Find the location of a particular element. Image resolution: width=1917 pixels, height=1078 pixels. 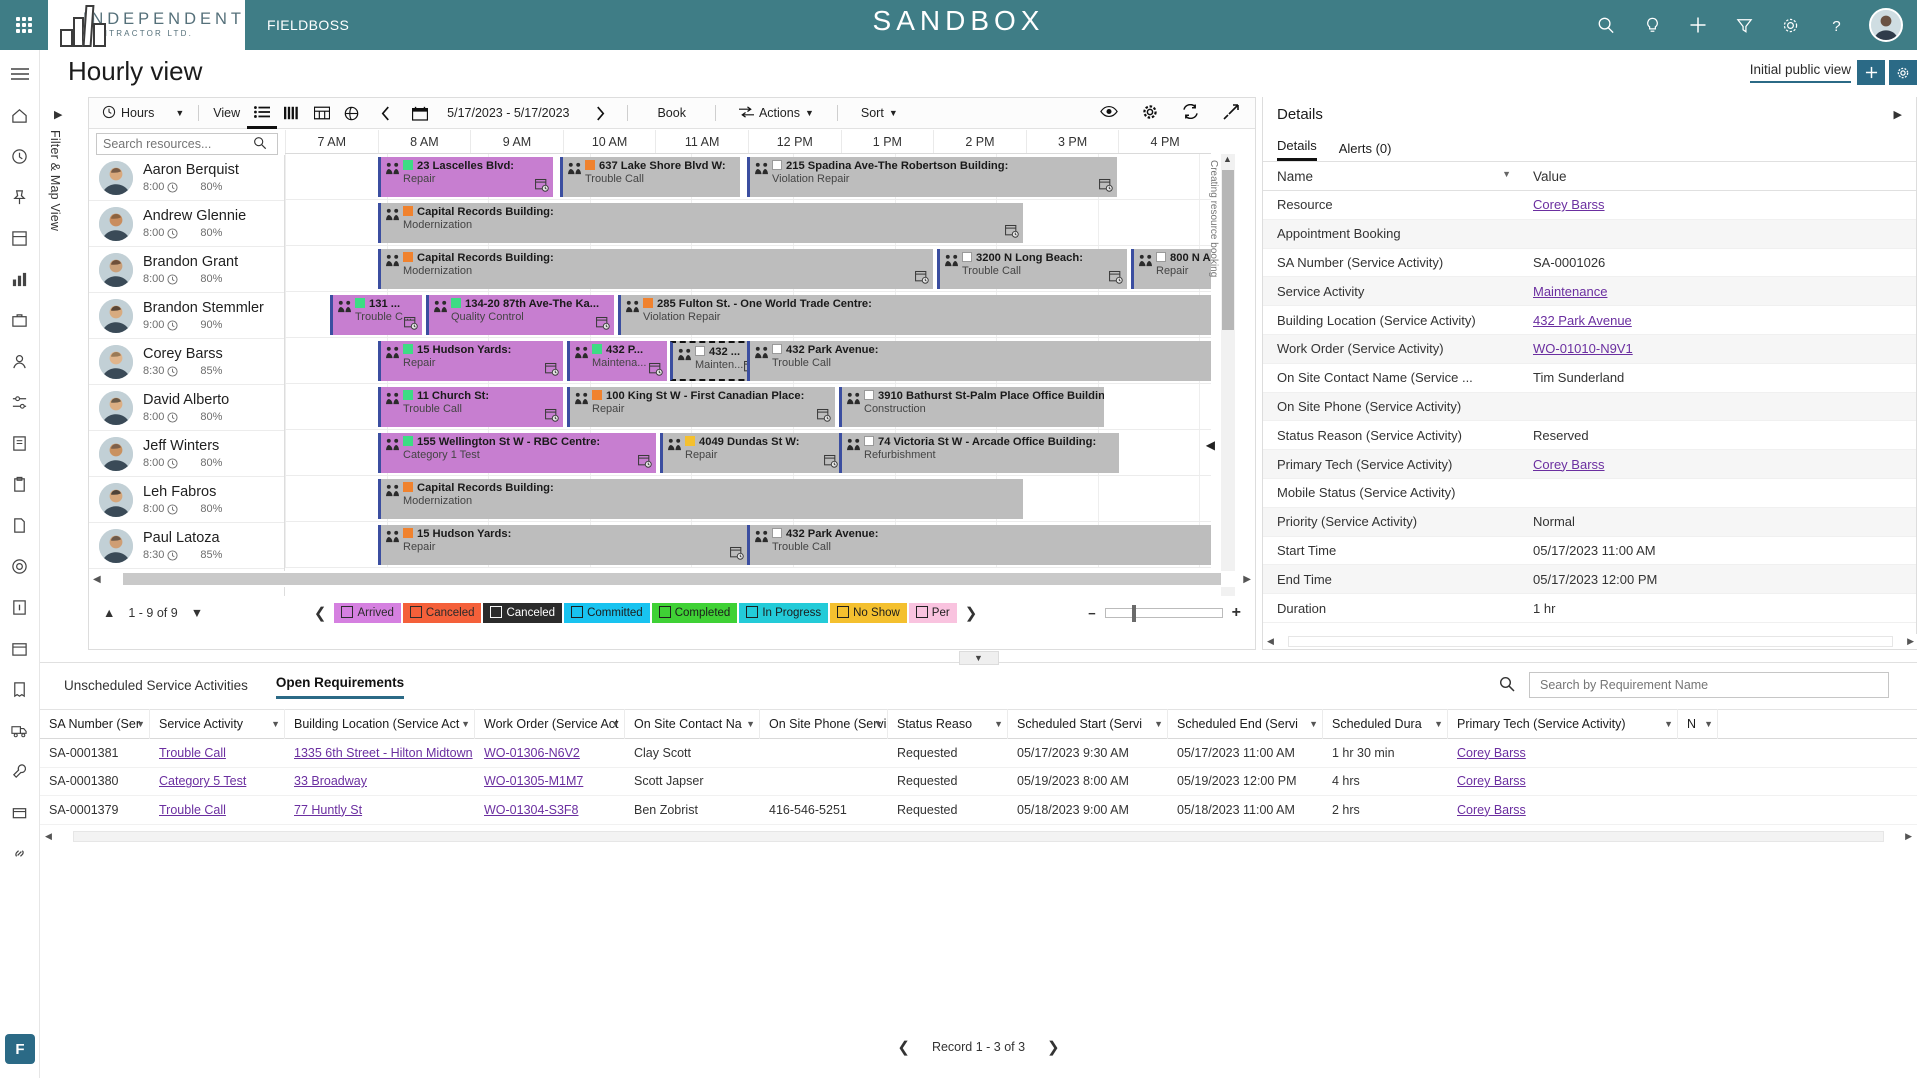

view-settings-button is located at coordinates (1903, 72).